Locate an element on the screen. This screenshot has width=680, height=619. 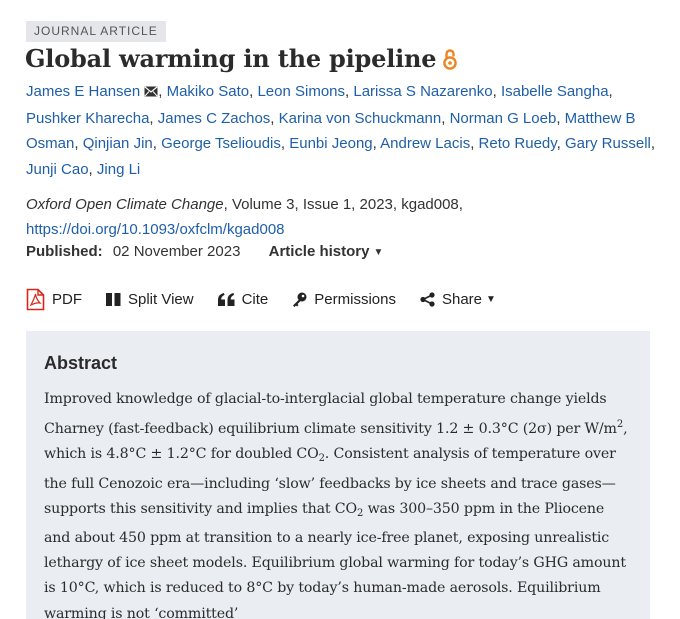
permissions-label: Permissions is located at coordinates (355, 299).